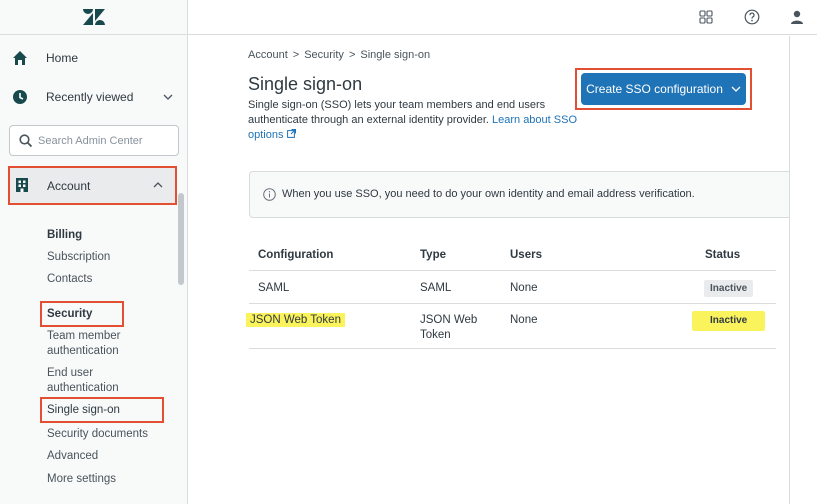 Image resolution: width=817 pixels, height=504 pixels. What do you see at coordinates (526, 255) in the screenshot?
I see `column-header-users: Users` at bounding box center [526, 255].